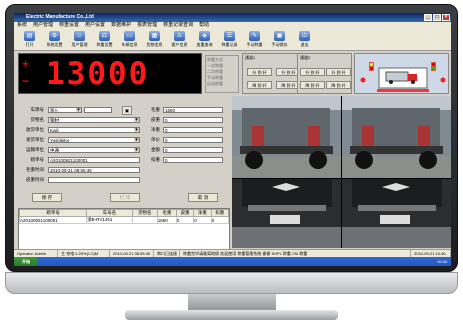 Image resolution: width=463 pixels, height=327 pixels. Describe the element at coordinates (95, 25) in the screenshot. I see `menu-user-settings: 用户设置` at that location.